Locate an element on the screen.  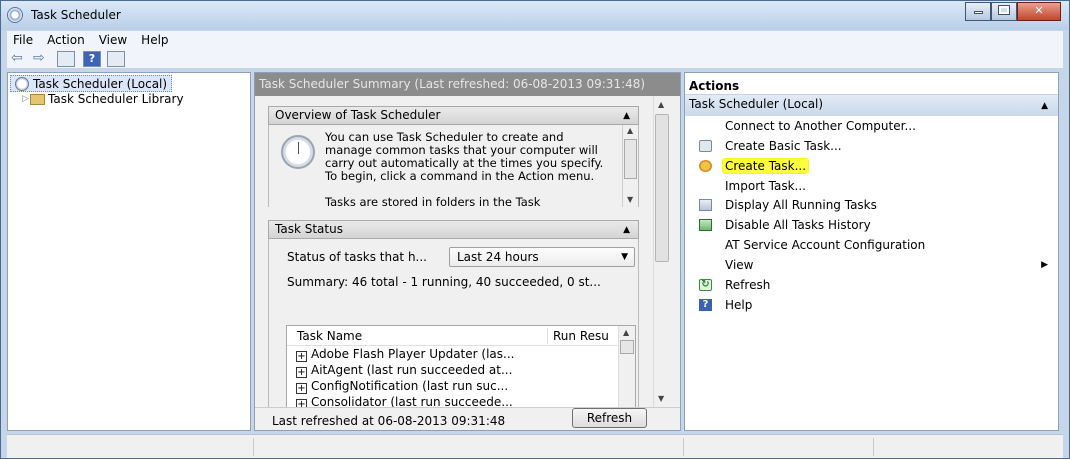
toolbar: ⇦ ⇨ ? is located at coordinates (535, 59).